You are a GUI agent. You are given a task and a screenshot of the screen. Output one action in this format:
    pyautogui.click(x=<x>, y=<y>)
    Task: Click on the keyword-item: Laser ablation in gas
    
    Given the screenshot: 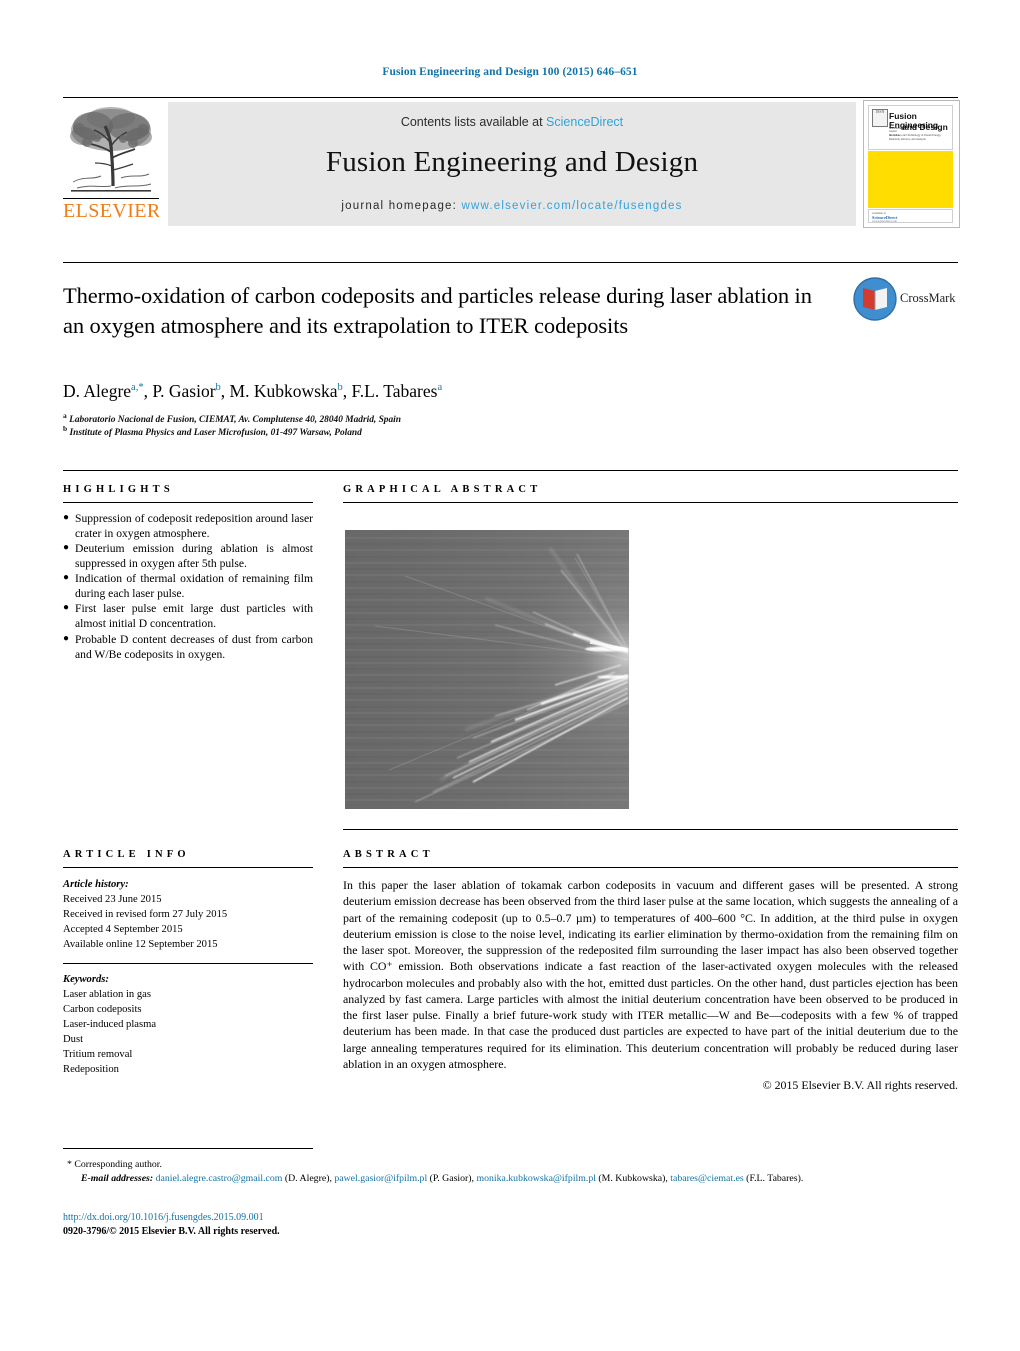 What is the action you would take?
    pyautogui.click(x=107, y=995)
    